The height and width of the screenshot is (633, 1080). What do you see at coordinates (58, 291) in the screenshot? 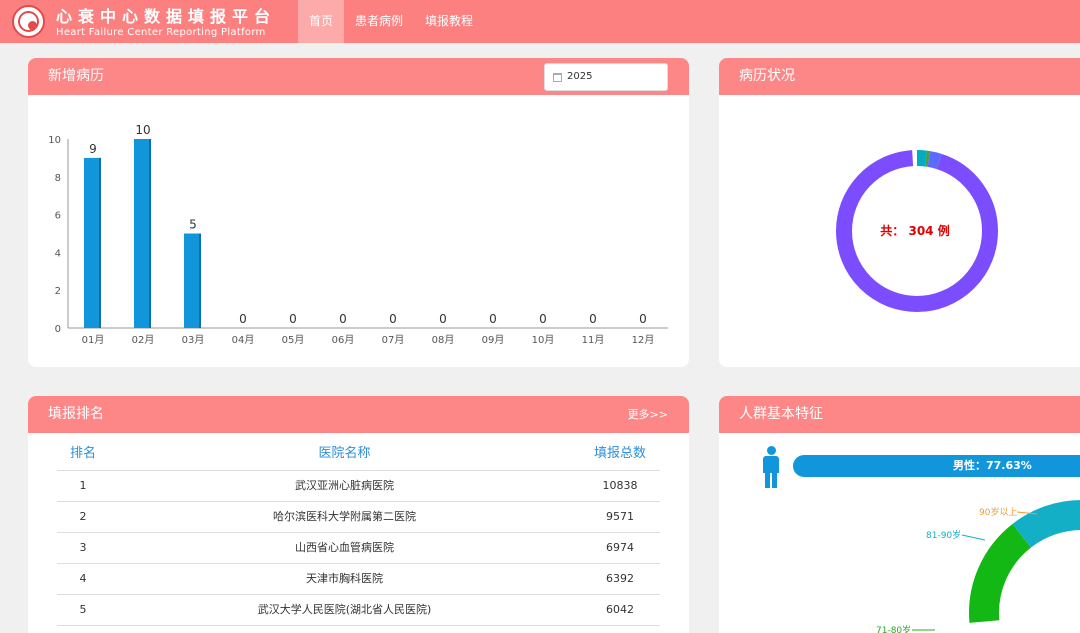
I see `y-tick-label: 2` at bounding box center [58, 291].